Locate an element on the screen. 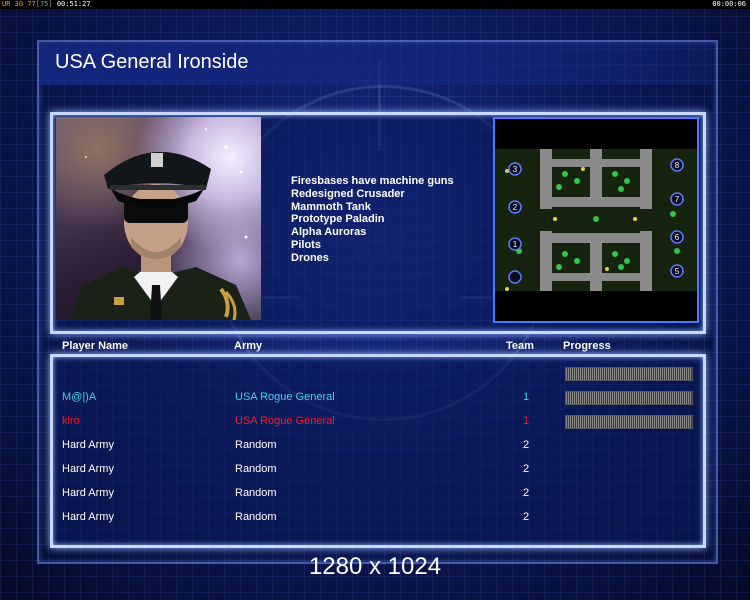  soldier-portrait-image is located at coordinates (161, 224).